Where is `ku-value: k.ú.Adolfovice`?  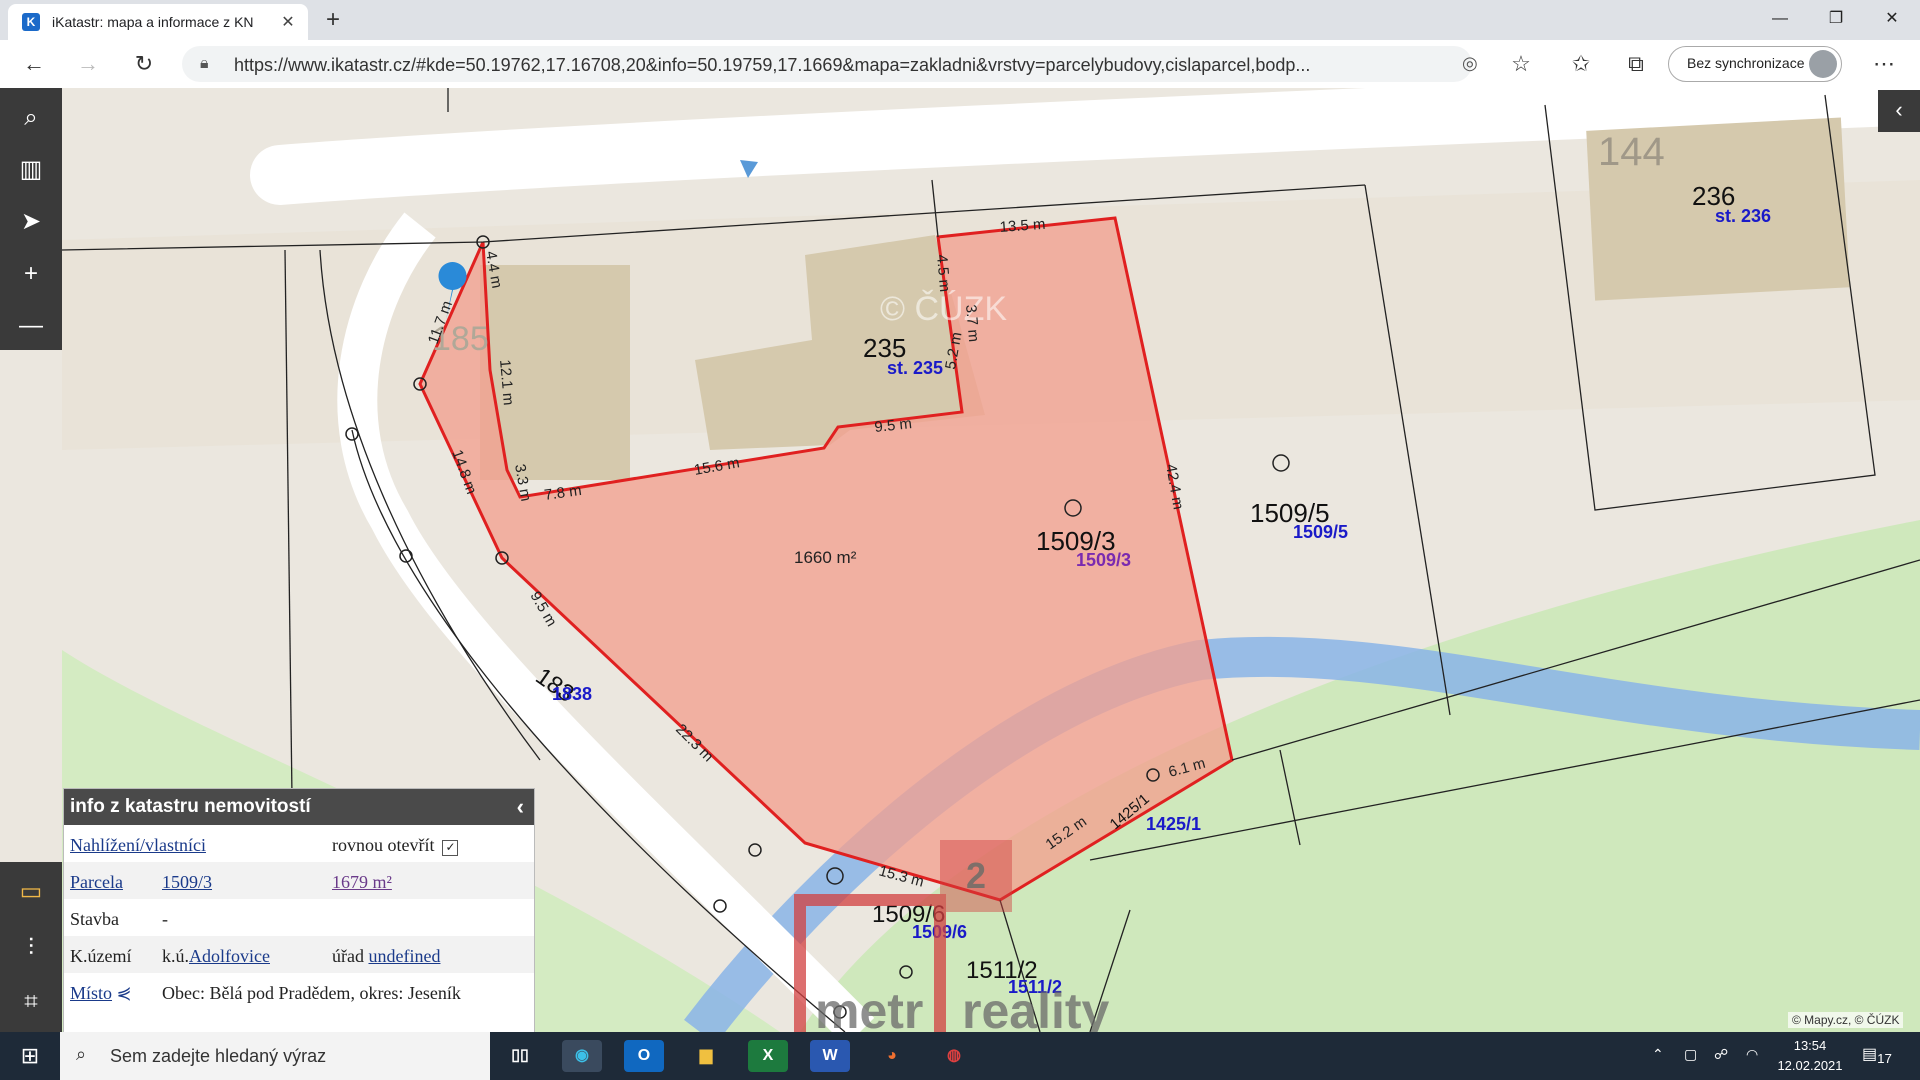 ku-value: k.ú.Adolfovice is located at coordinates (216, 956).